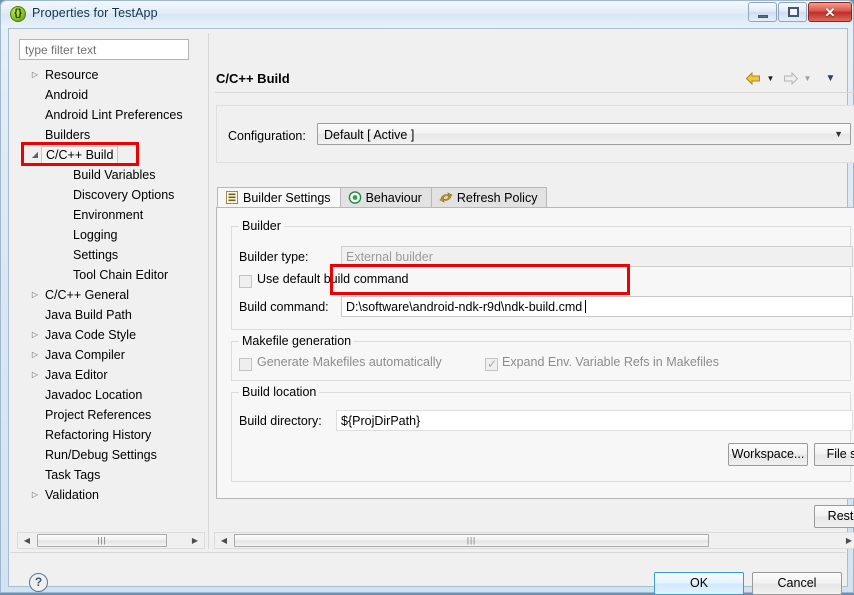 The height and width of the screenshot is (595, 854). What do you see at coordinates (72, 495) in the screenshot?
I see `sidebar-item-label: Validation` at bounding box center [72, 495].